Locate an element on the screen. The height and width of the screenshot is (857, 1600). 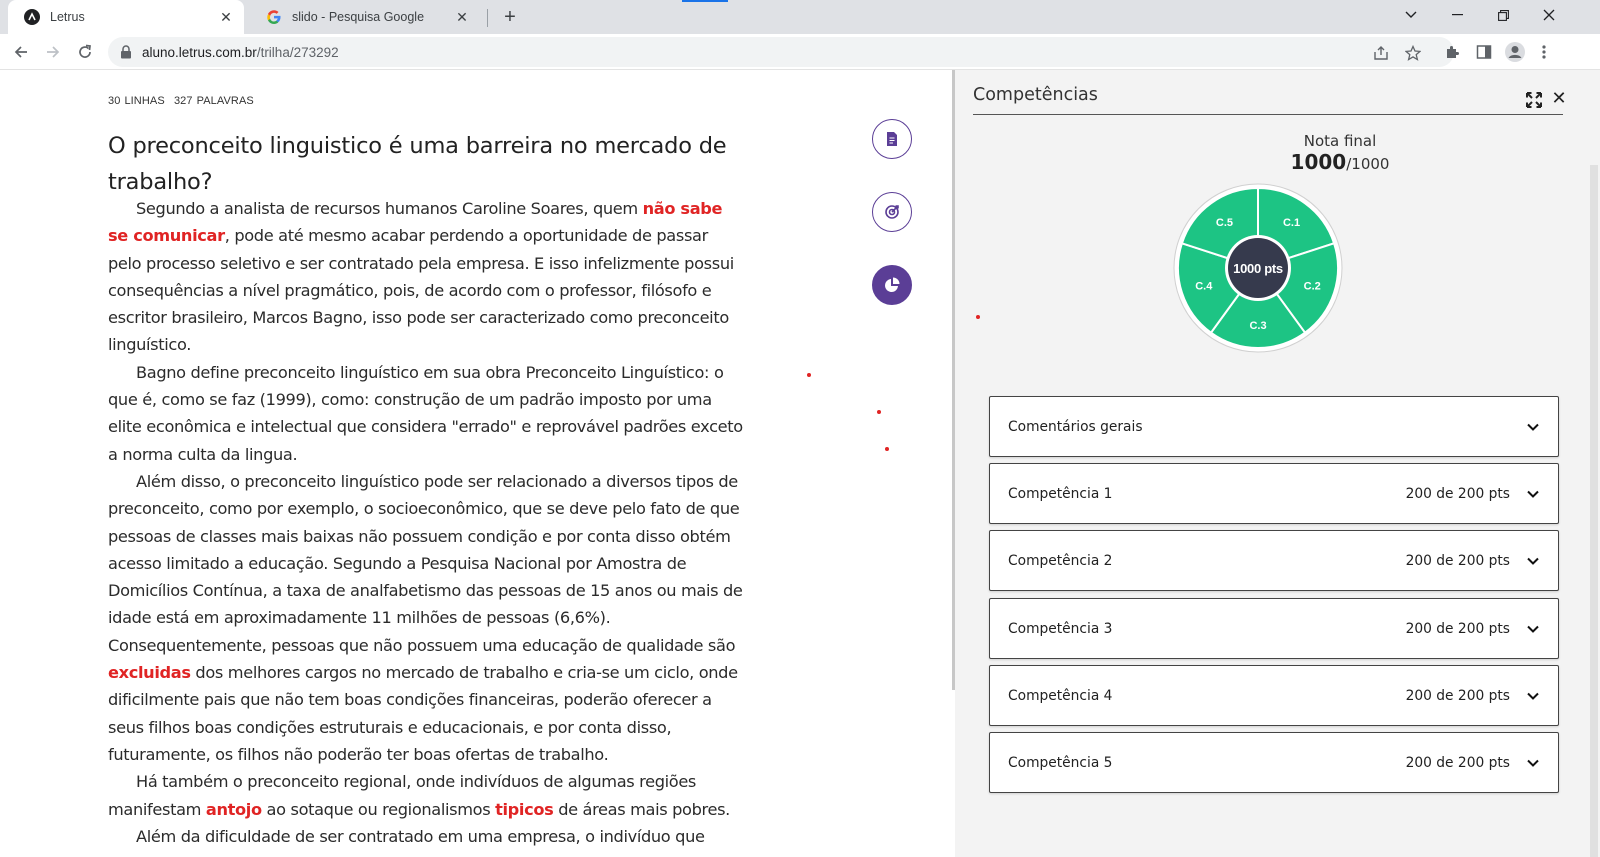
error-highlight: excluidas is located at coordinates (149, 672).